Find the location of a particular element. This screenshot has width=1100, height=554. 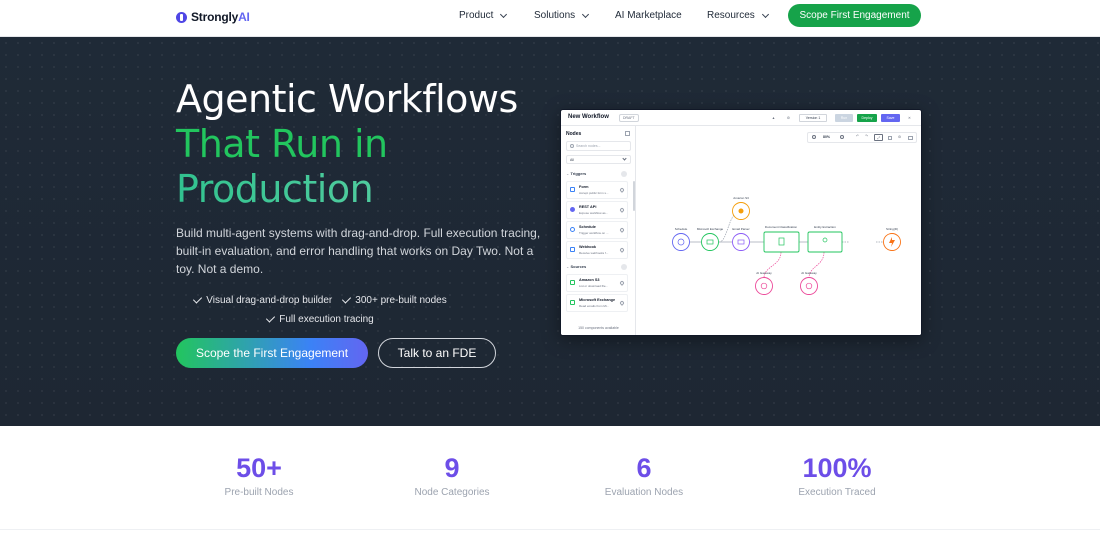

version-select: Version 1 is located at coordinates (813, 118).